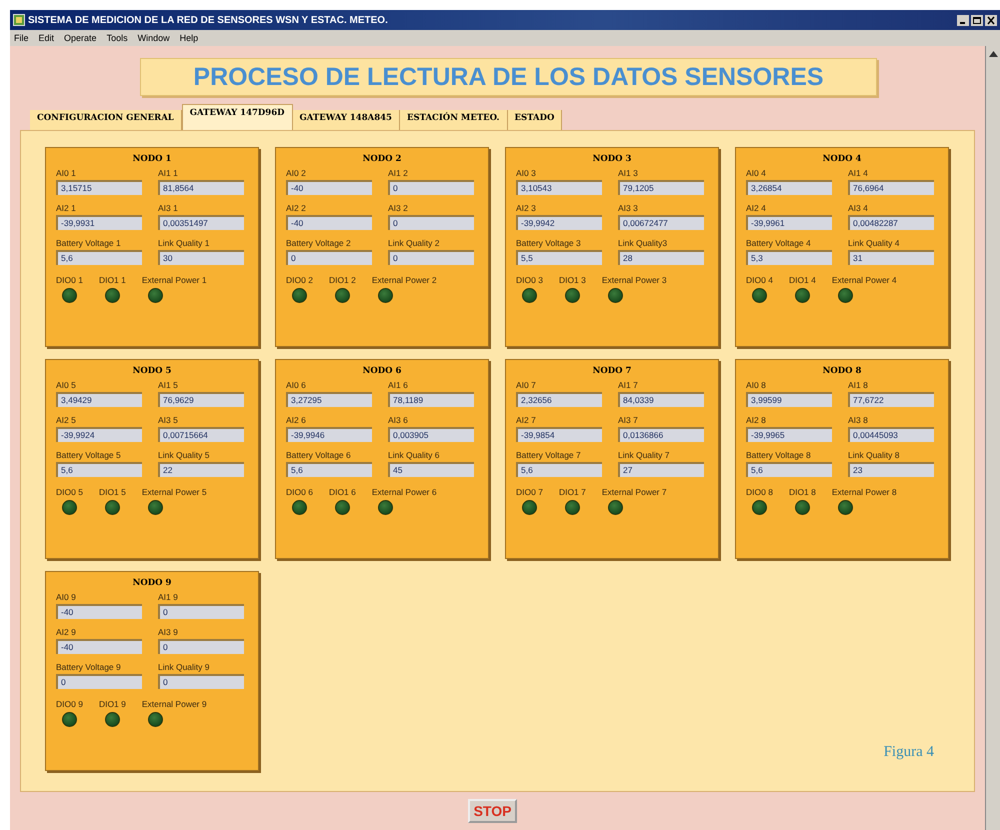 The width and height of the screenshot is (1000, 830). What do you see at coordinates (99, 399) in the screenshot?
I see `numeric-indicator: 3,49429` at bounding box center [99, 399].